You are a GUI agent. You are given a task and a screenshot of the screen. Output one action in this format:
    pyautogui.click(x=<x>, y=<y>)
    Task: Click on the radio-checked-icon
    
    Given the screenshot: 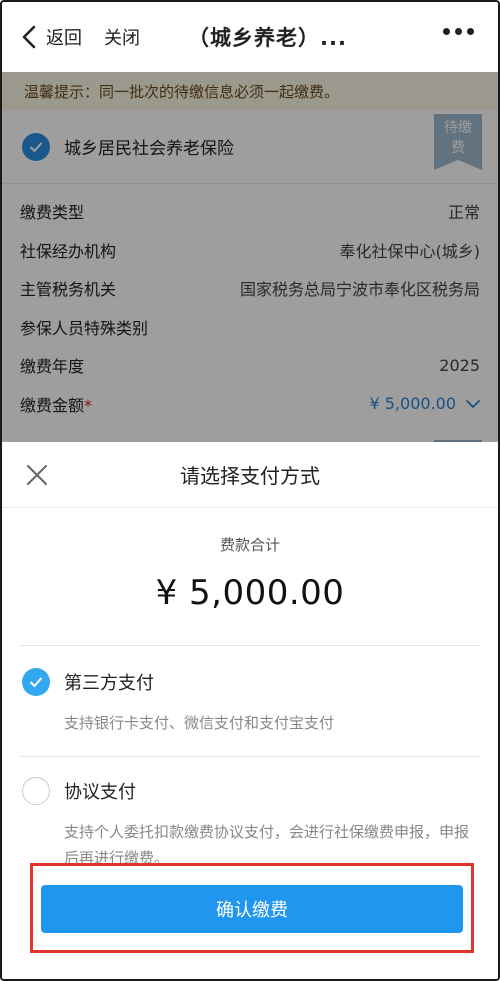 What is the action you would take?
    pyautogui.click(x=36, y=682)
    